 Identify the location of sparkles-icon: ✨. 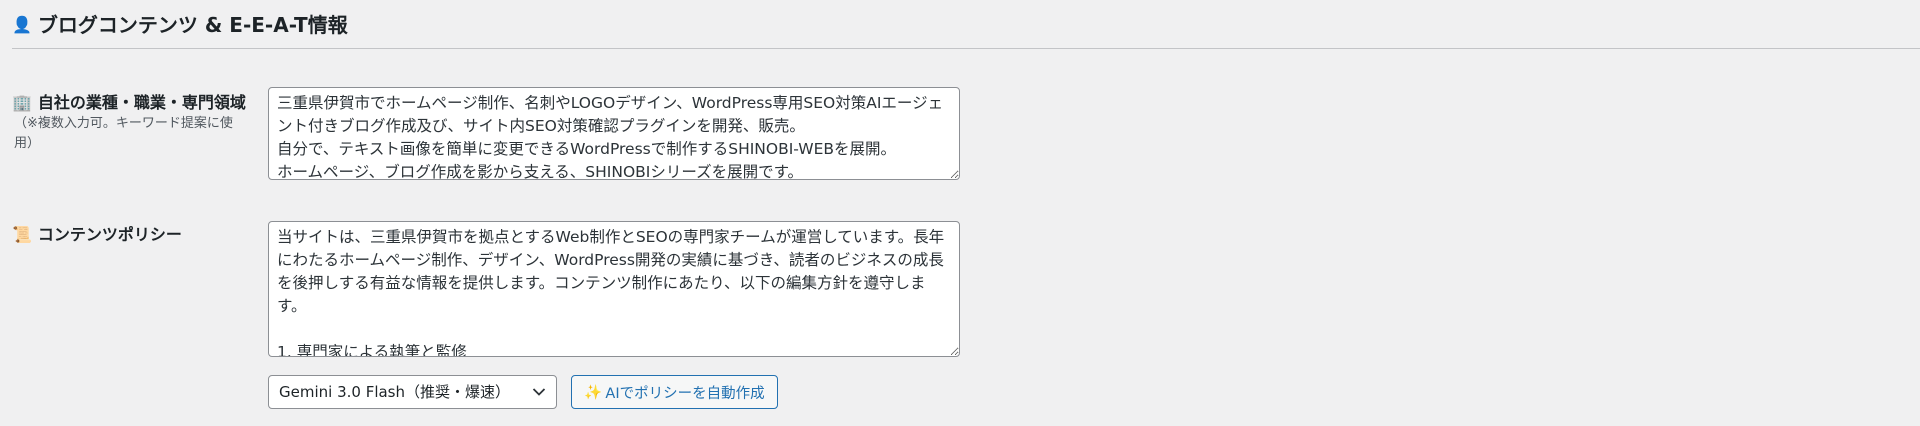
(593, 392).